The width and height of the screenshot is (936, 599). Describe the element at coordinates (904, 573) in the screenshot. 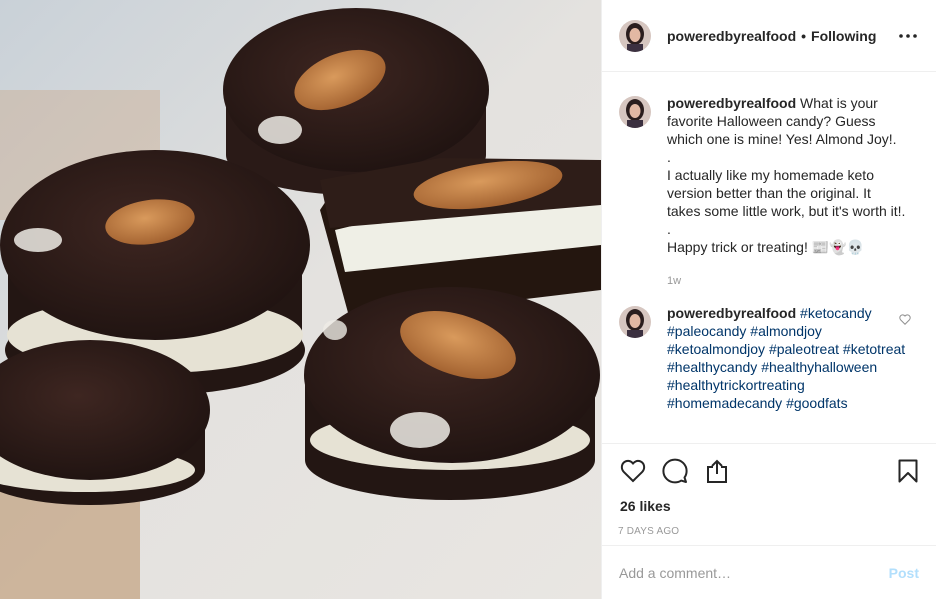

I see `post-comment-button: Post` at that location.